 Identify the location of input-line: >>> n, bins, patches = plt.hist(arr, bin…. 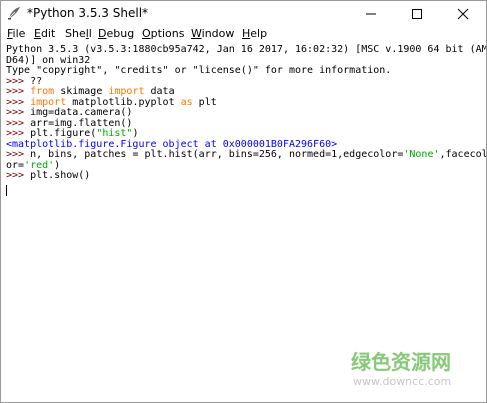
(246, 154).